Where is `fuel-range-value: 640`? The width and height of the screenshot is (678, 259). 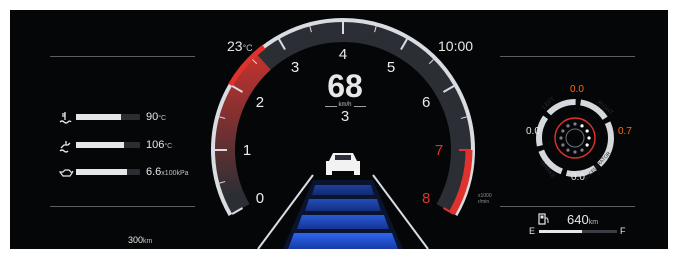 fuel-range-value: 640 is located at coordinates (578, 219).